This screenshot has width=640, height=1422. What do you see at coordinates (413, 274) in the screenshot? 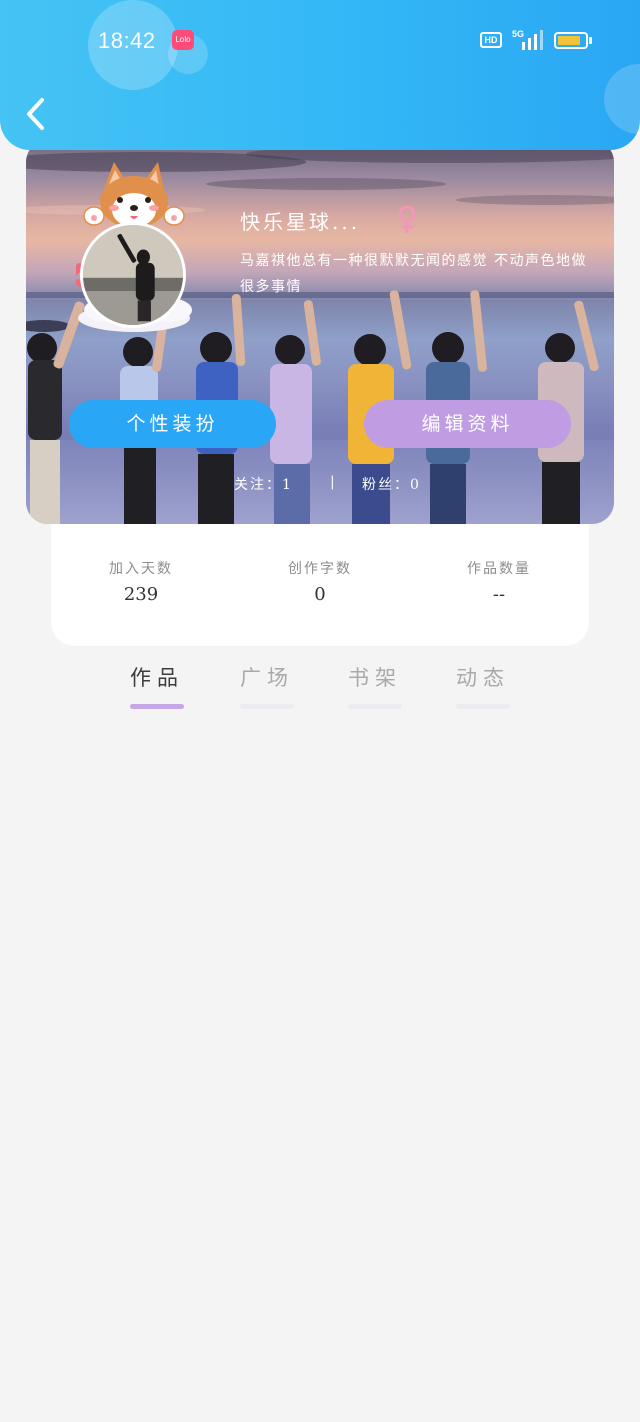
I see `profile-bio: 马嘉祺他总有一种很默默无闻的感觉 不动声色地做很多事情` at bounding box center [413, 274].